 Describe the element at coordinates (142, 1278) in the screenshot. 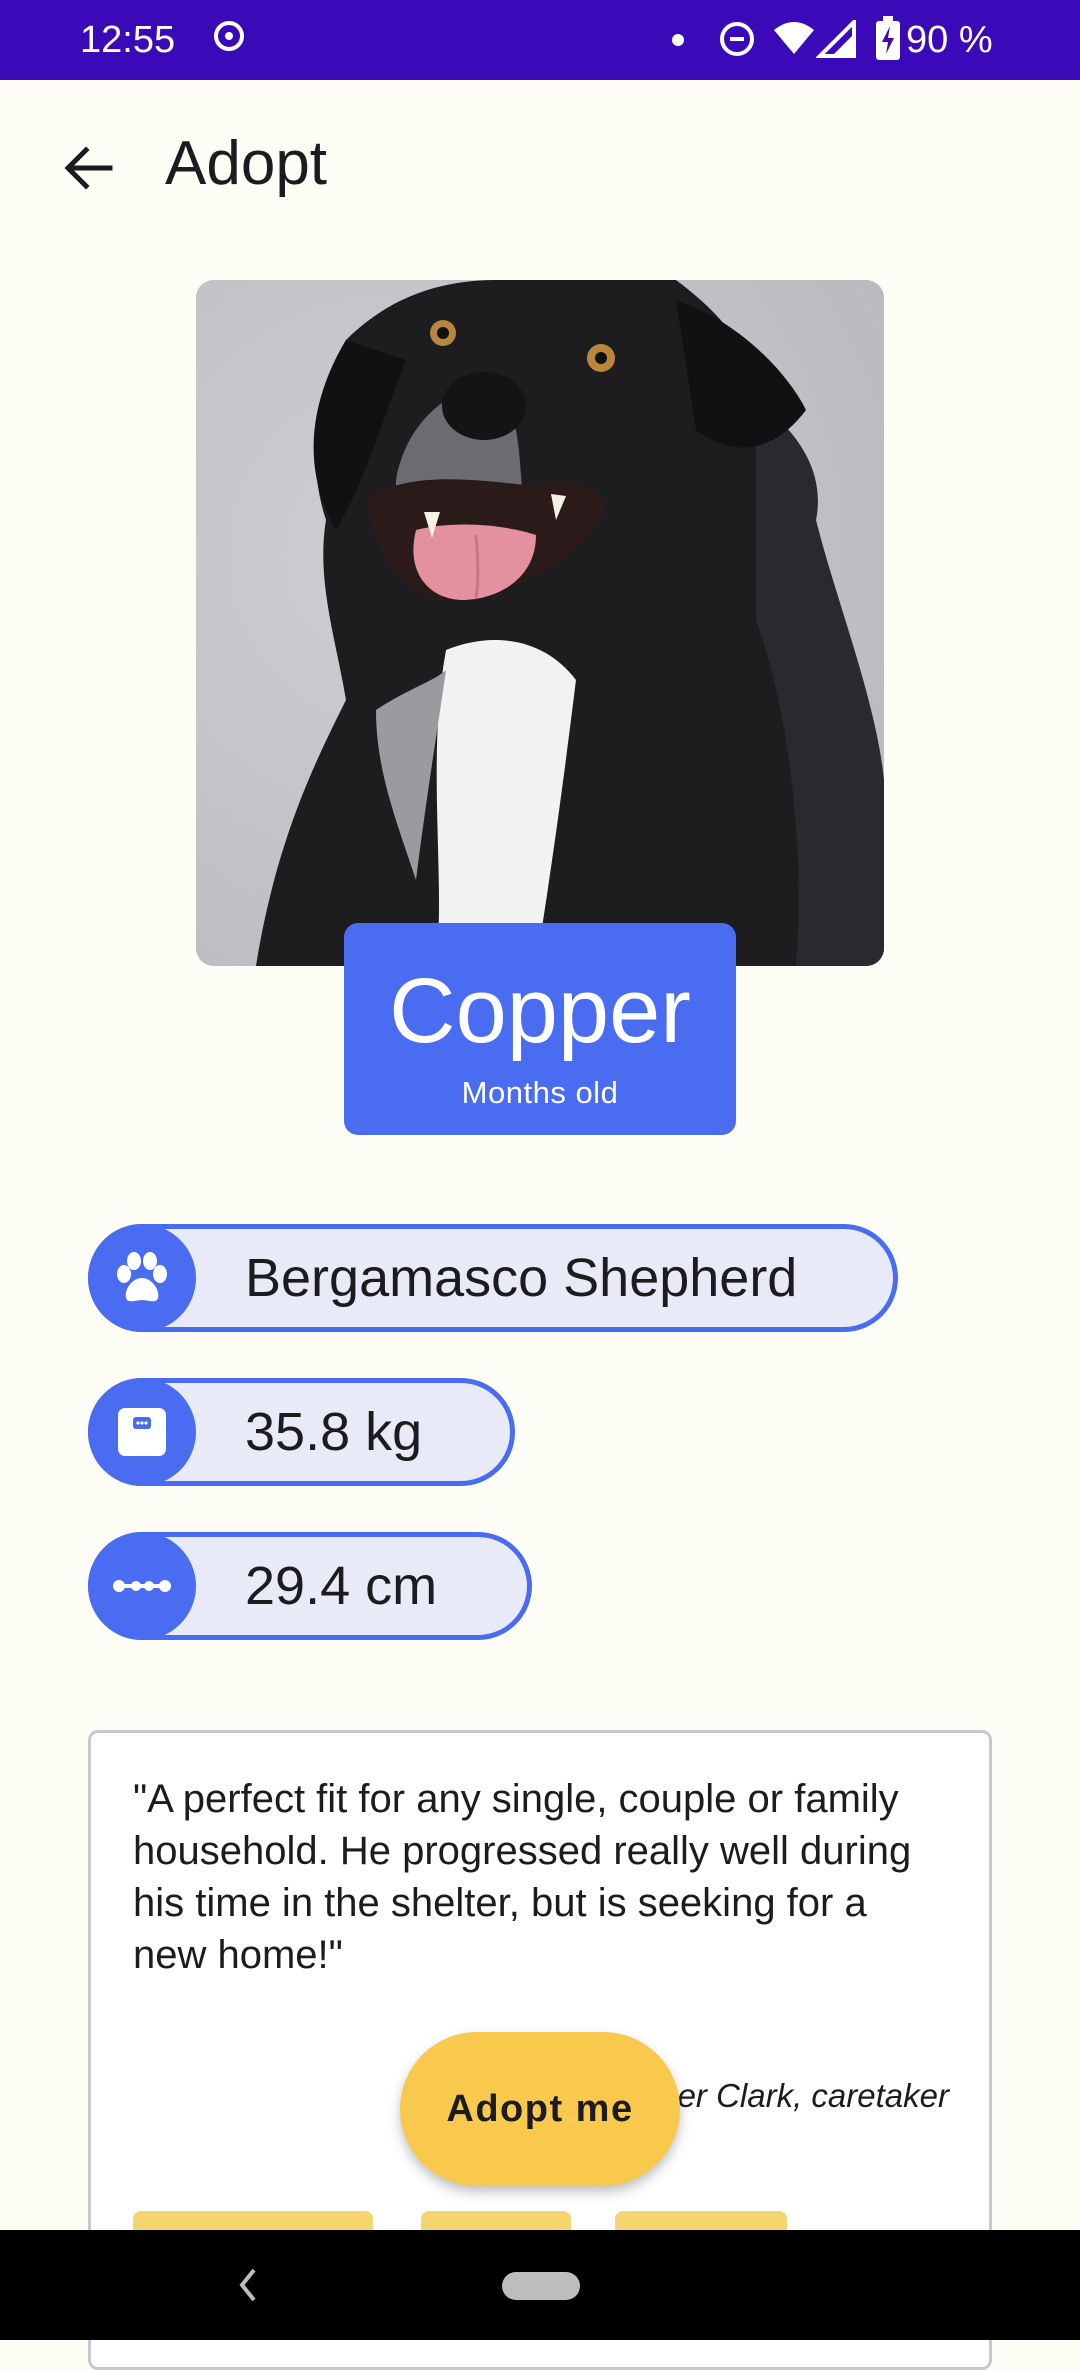

I see `paw-icon` at that location.